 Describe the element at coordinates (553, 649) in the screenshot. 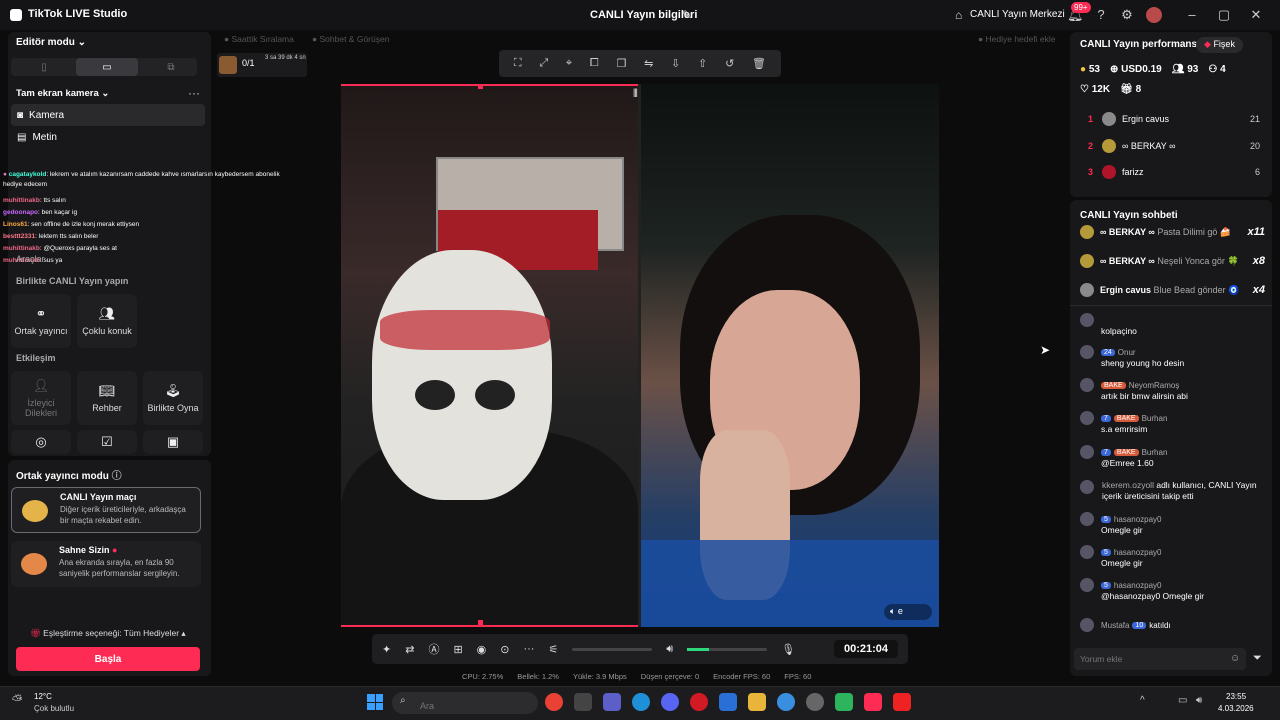

I see `mixer-icon: ⚟` at that location.